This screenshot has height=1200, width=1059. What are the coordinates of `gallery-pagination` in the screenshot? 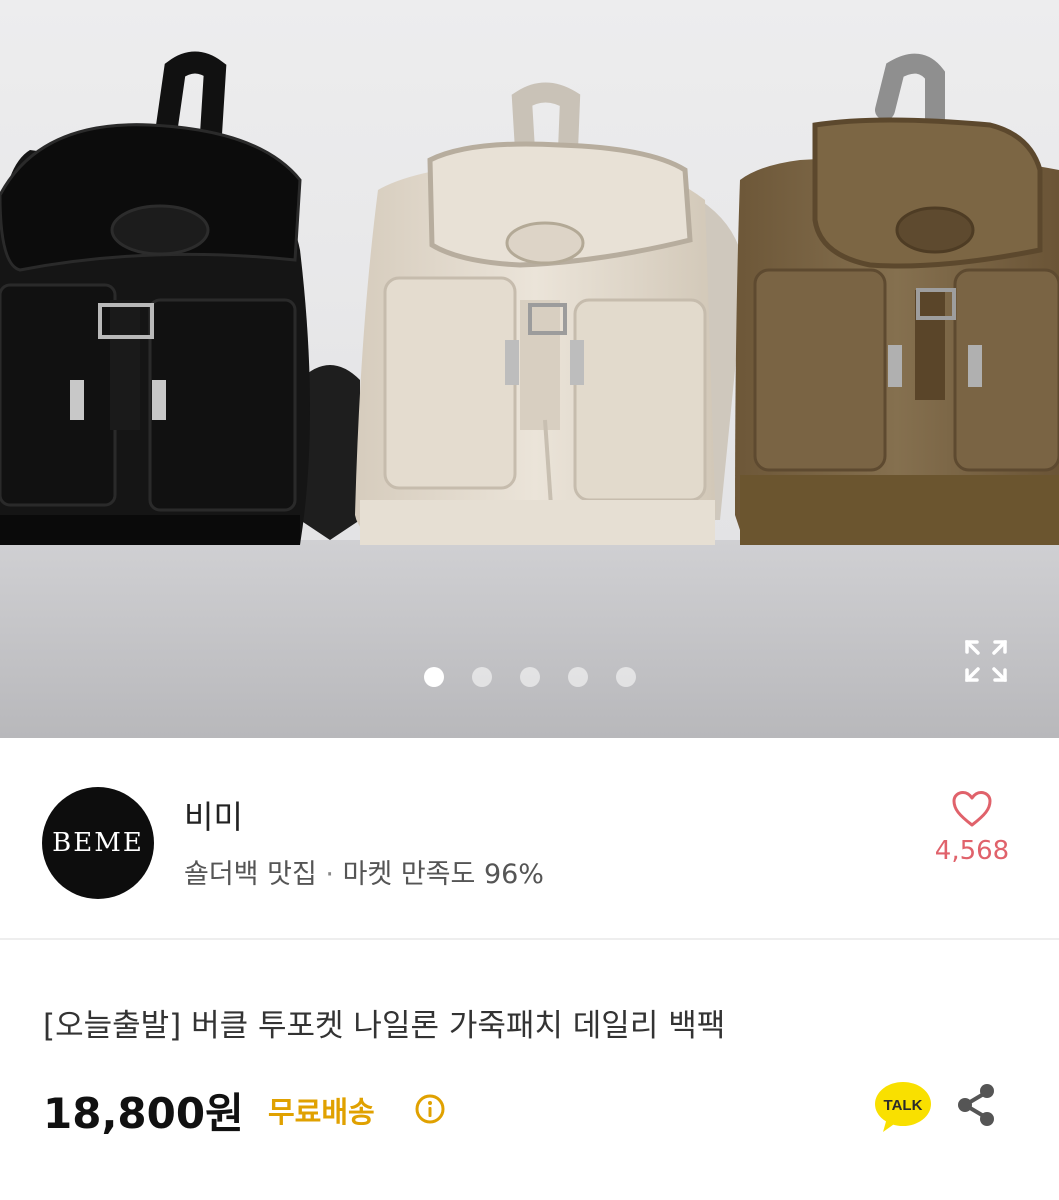 It's located at (530, 677).